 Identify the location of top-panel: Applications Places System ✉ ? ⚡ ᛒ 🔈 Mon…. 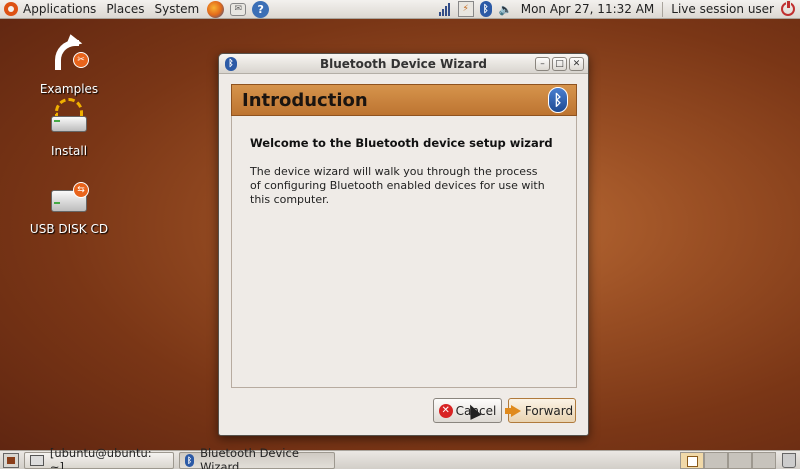
(400, 9).